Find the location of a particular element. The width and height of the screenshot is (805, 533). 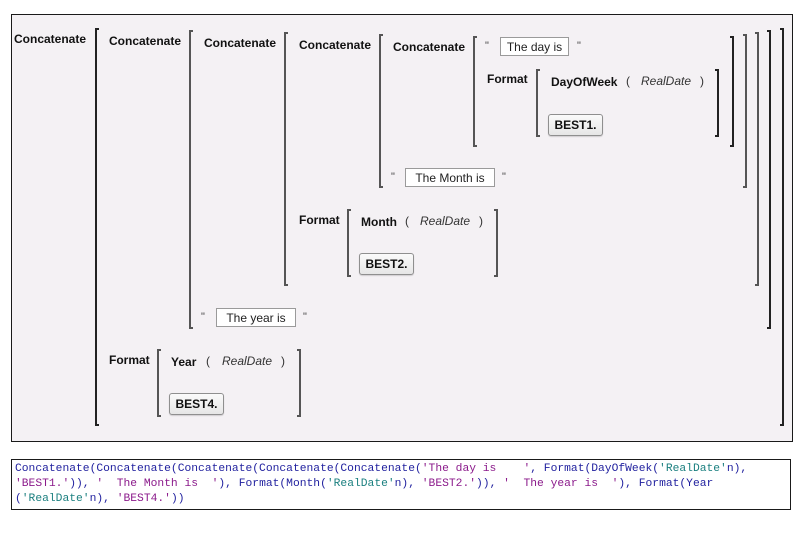

format-label-month: Format is located at coordinates (319, 220).